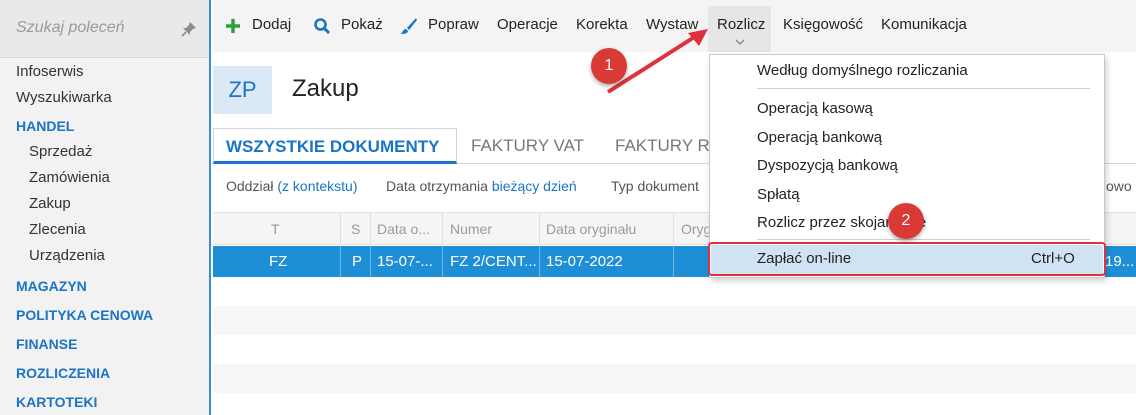  What do you see at coordinates (409, 26) in the screenshot?
I see `brush-icon` at bounding box center [409, 26].